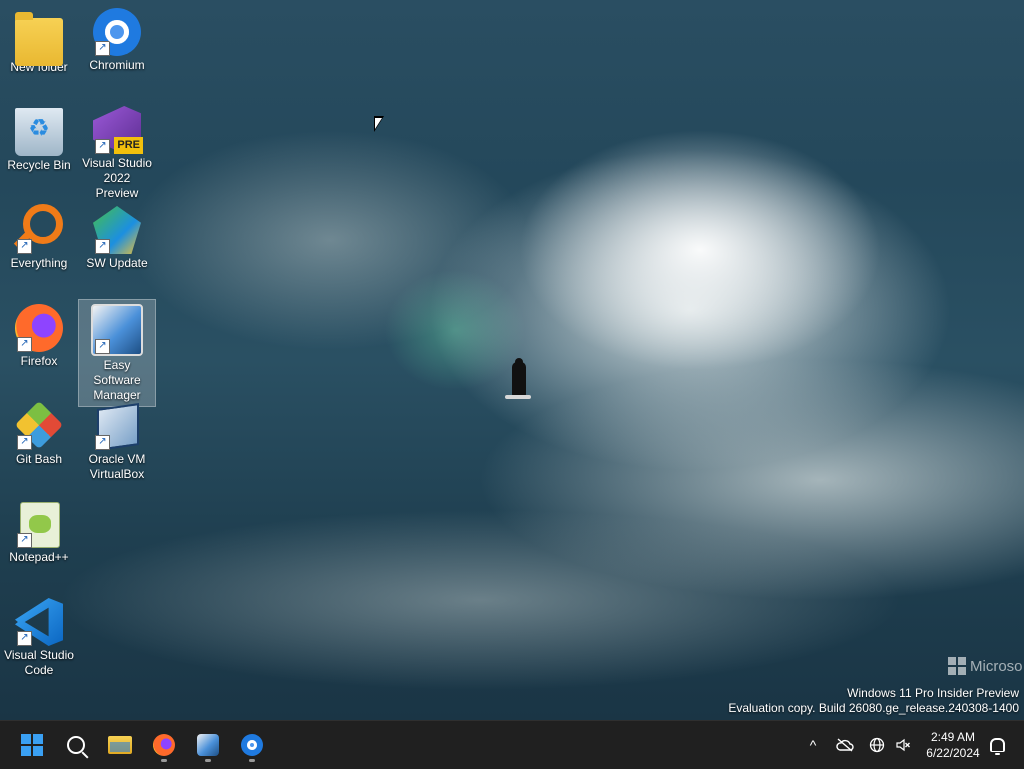  I want to click on firefox-icon, so click(164, 745).